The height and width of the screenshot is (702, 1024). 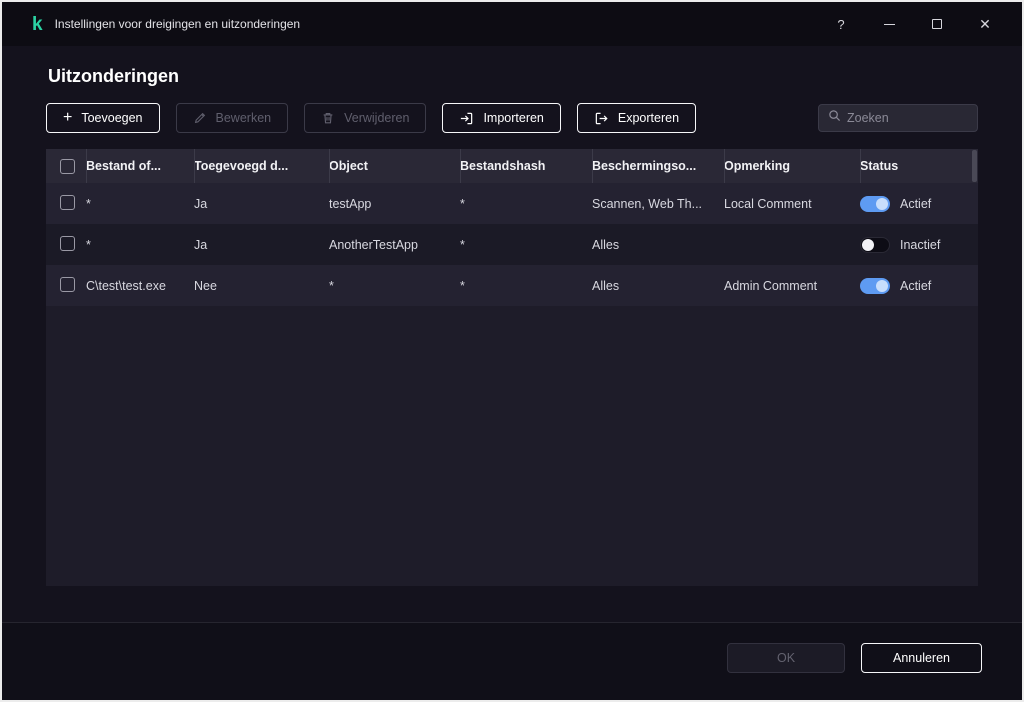 What do you see at coordinates (648, 118) in the screenshot?
I see `export-button-label: Exporteren` at bounding box center [648, 118].